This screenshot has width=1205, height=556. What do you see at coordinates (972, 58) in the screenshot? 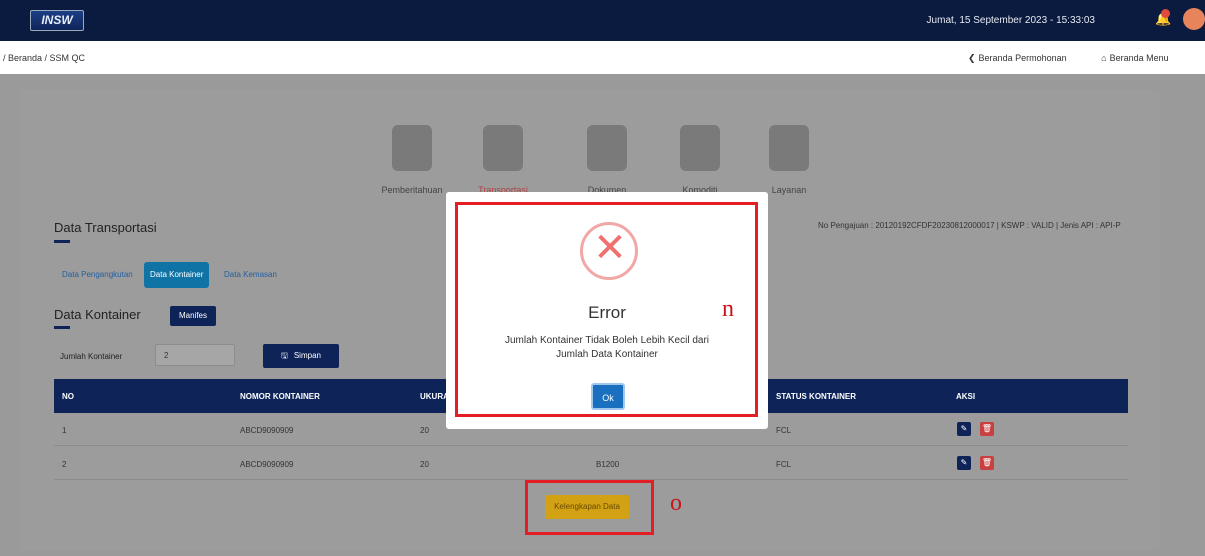
I see `chevron-left-icon: ❮` at bounding box center [972, 58].